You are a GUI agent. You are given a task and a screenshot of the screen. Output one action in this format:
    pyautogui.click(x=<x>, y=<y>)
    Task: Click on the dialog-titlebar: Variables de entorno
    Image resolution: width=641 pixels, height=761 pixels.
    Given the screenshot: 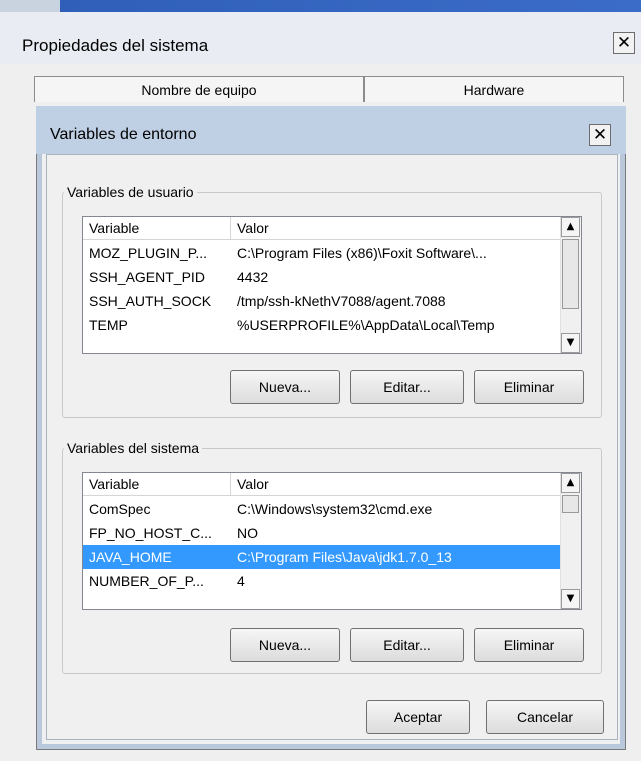 What is the action you would take?
    pyautogui.click(x=331, y=130)
    